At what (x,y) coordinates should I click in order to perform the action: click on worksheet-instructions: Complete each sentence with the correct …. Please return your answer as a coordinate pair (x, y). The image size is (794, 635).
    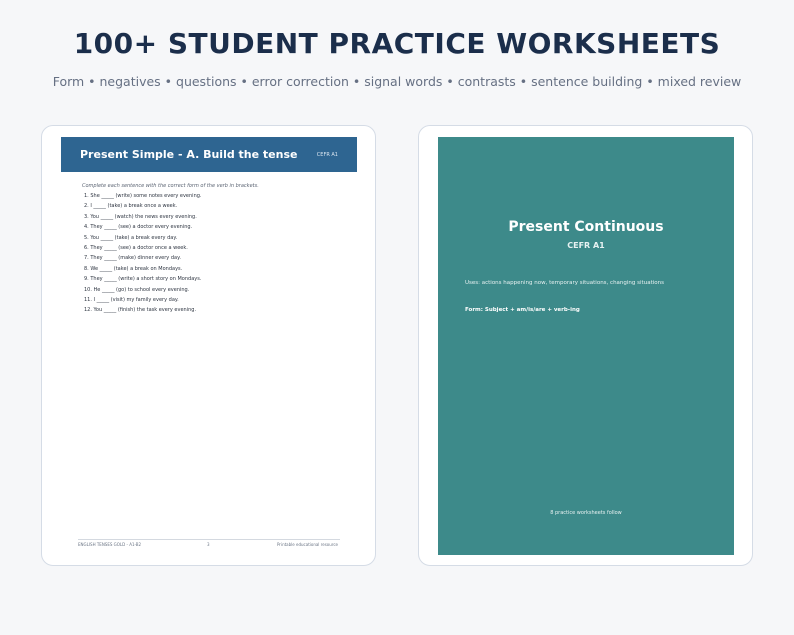
    Looking at the image, I should click on (170, 186).